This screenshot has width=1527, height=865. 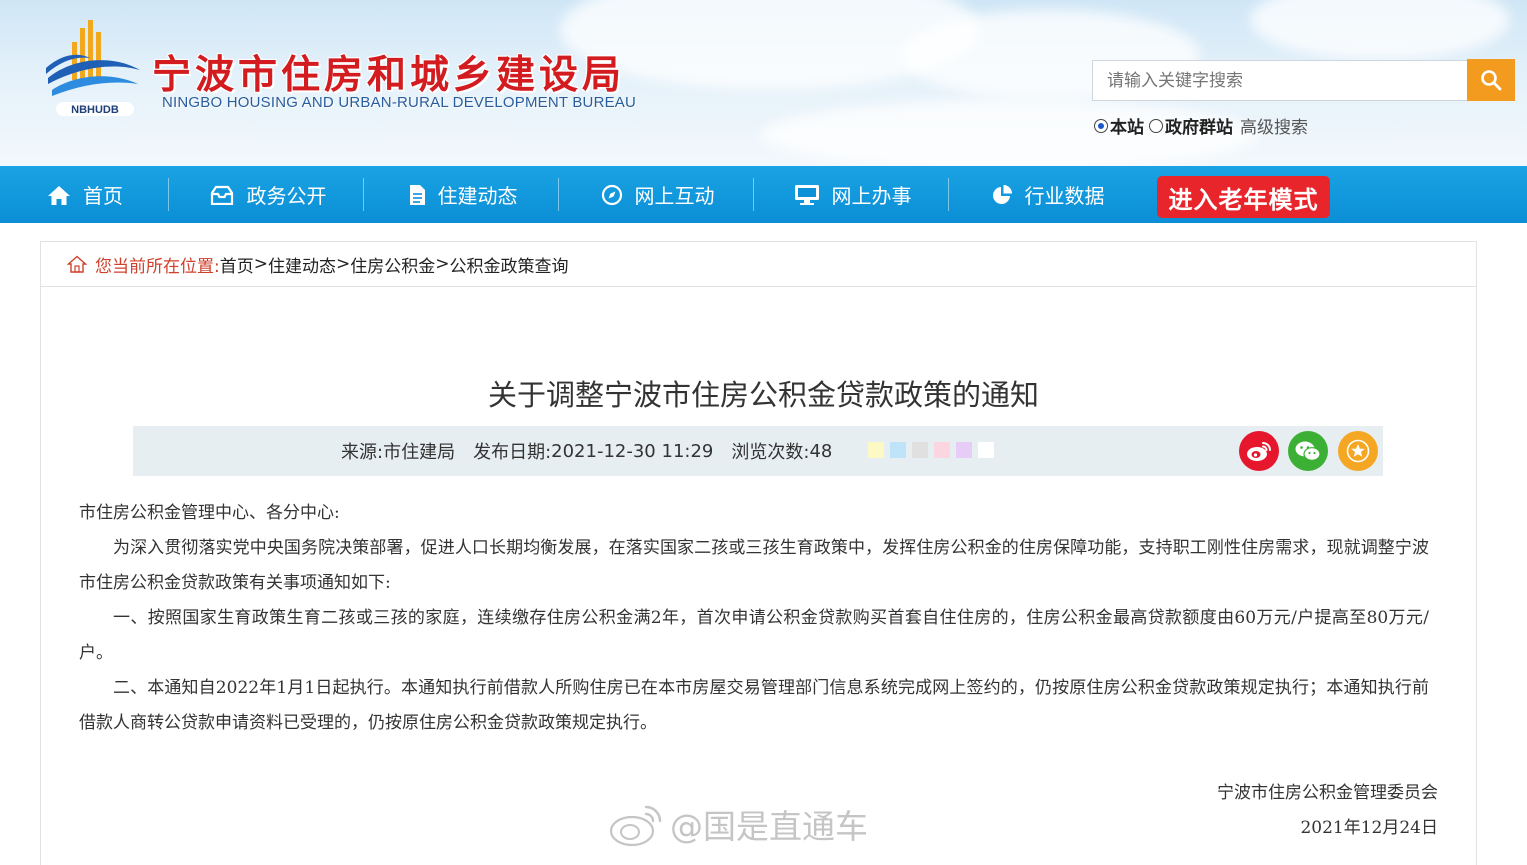 I want to click on article-meta: 来源: 市住建局 发布日期: 2021-12-30 11:29 浏览次数: 48, so click(x=586, y=451).